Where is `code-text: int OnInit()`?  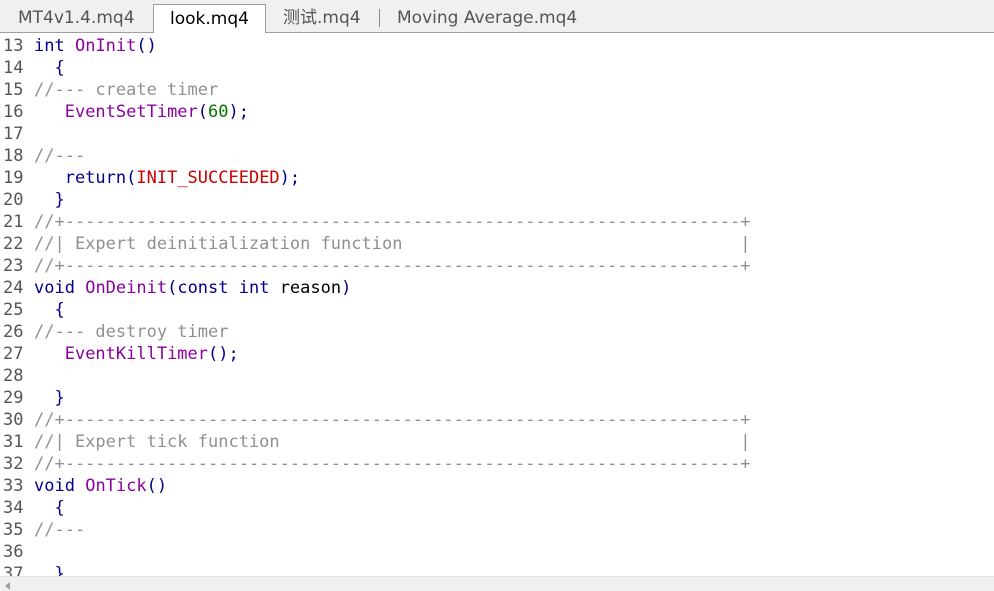 code-text: int OnInit() is located at coordinates (95, 46).